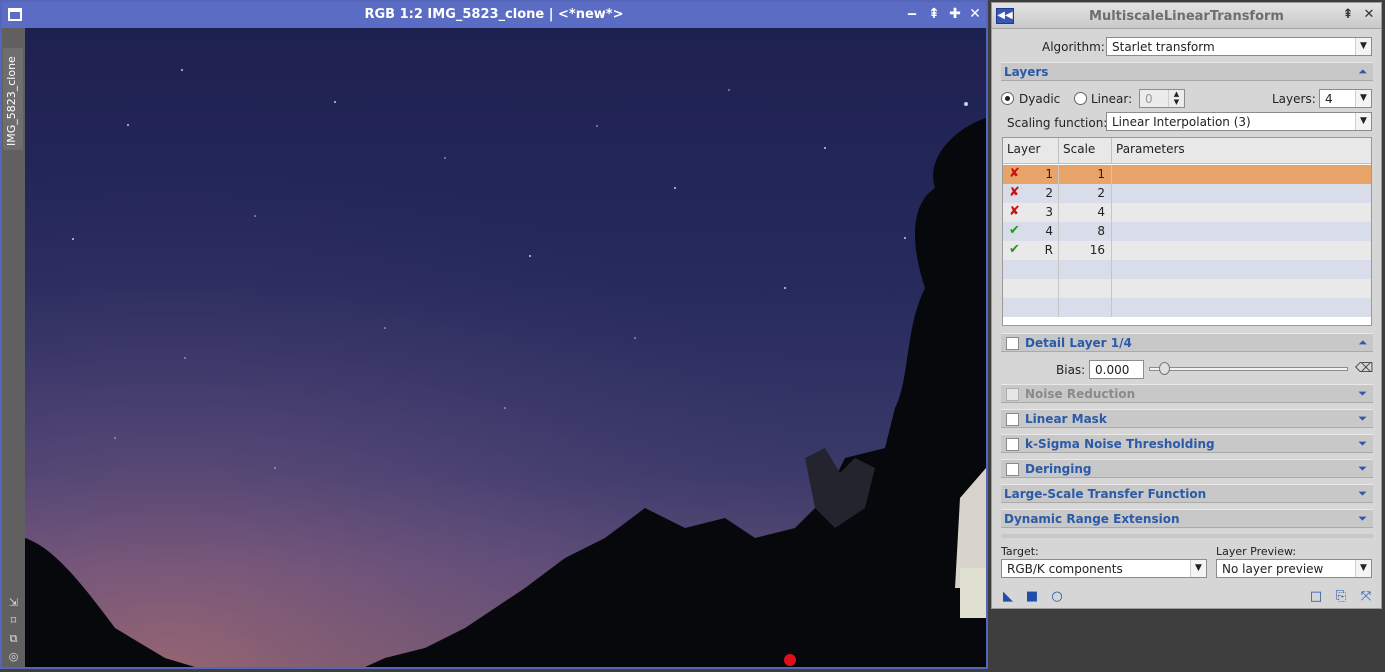  What do you see at coordinates (1186, 16) in the screenshot?
I see `process-titlebar: ◀◀ MultiscaleLinearTransform ⇞ ✕` at bounding box center [1186, 16].